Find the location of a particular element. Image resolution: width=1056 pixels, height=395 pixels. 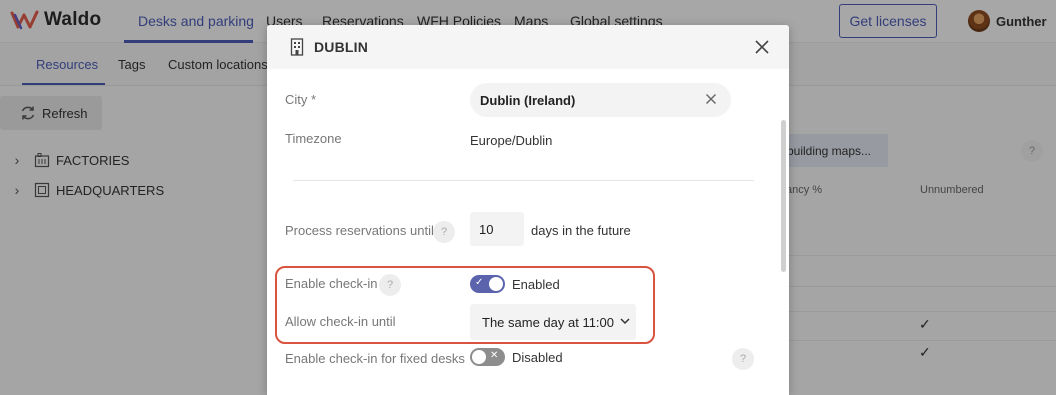

toggle-knob is located at coordinates (479, 357).